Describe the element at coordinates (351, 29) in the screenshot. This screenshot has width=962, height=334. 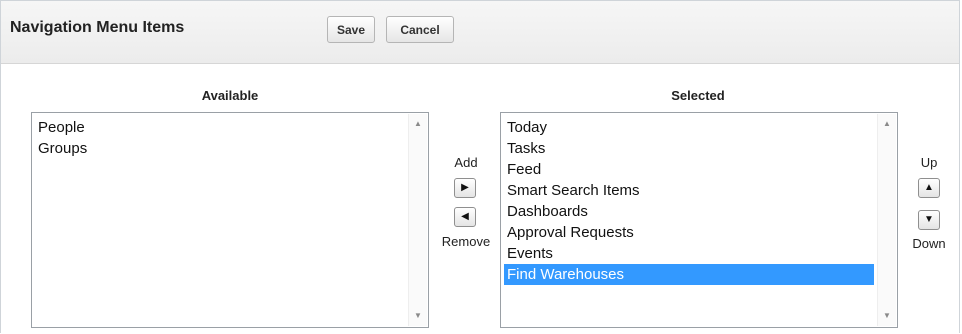
I see `save-button: Save` at that location.